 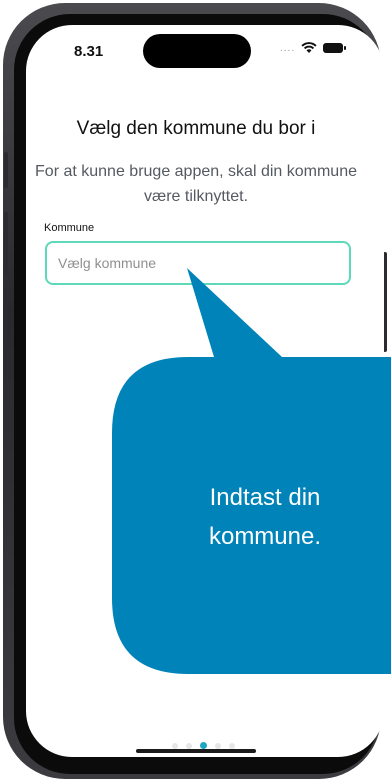 What do you see at coordinates (265, 536) in the screenshot?
I see `tooltip-line-2: kommune.` at bounding box center [265, 536].